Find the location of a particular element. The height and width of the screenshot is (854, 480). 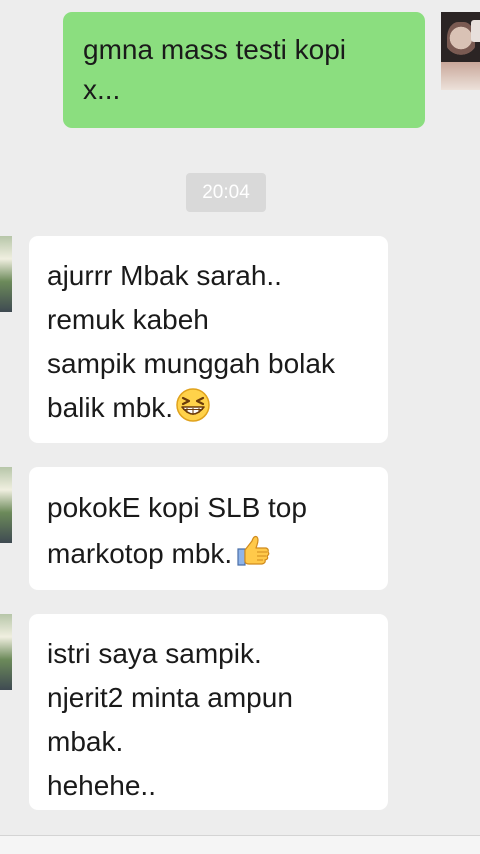

message-text-line: markotop mbk. is located at coordinates (140, 553).